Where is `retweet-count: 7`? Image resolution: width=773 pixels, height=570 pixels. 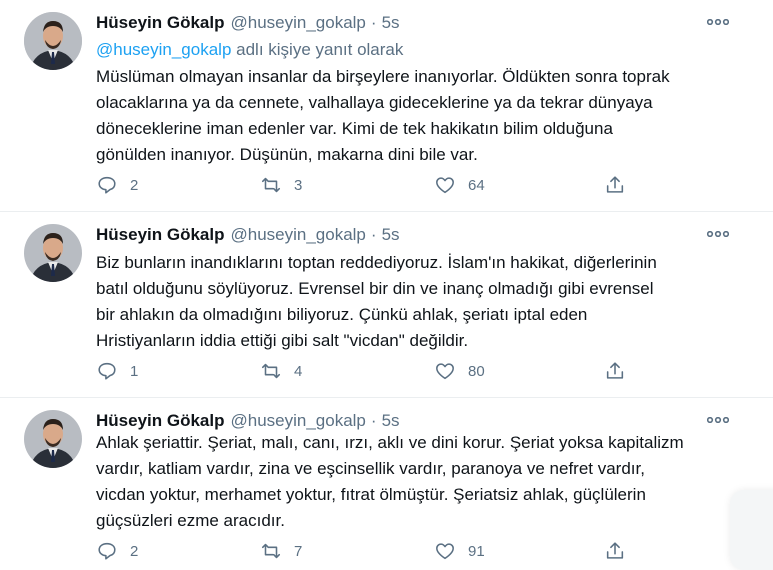 retweet-count: 7 is located at coordinates (298, 551).